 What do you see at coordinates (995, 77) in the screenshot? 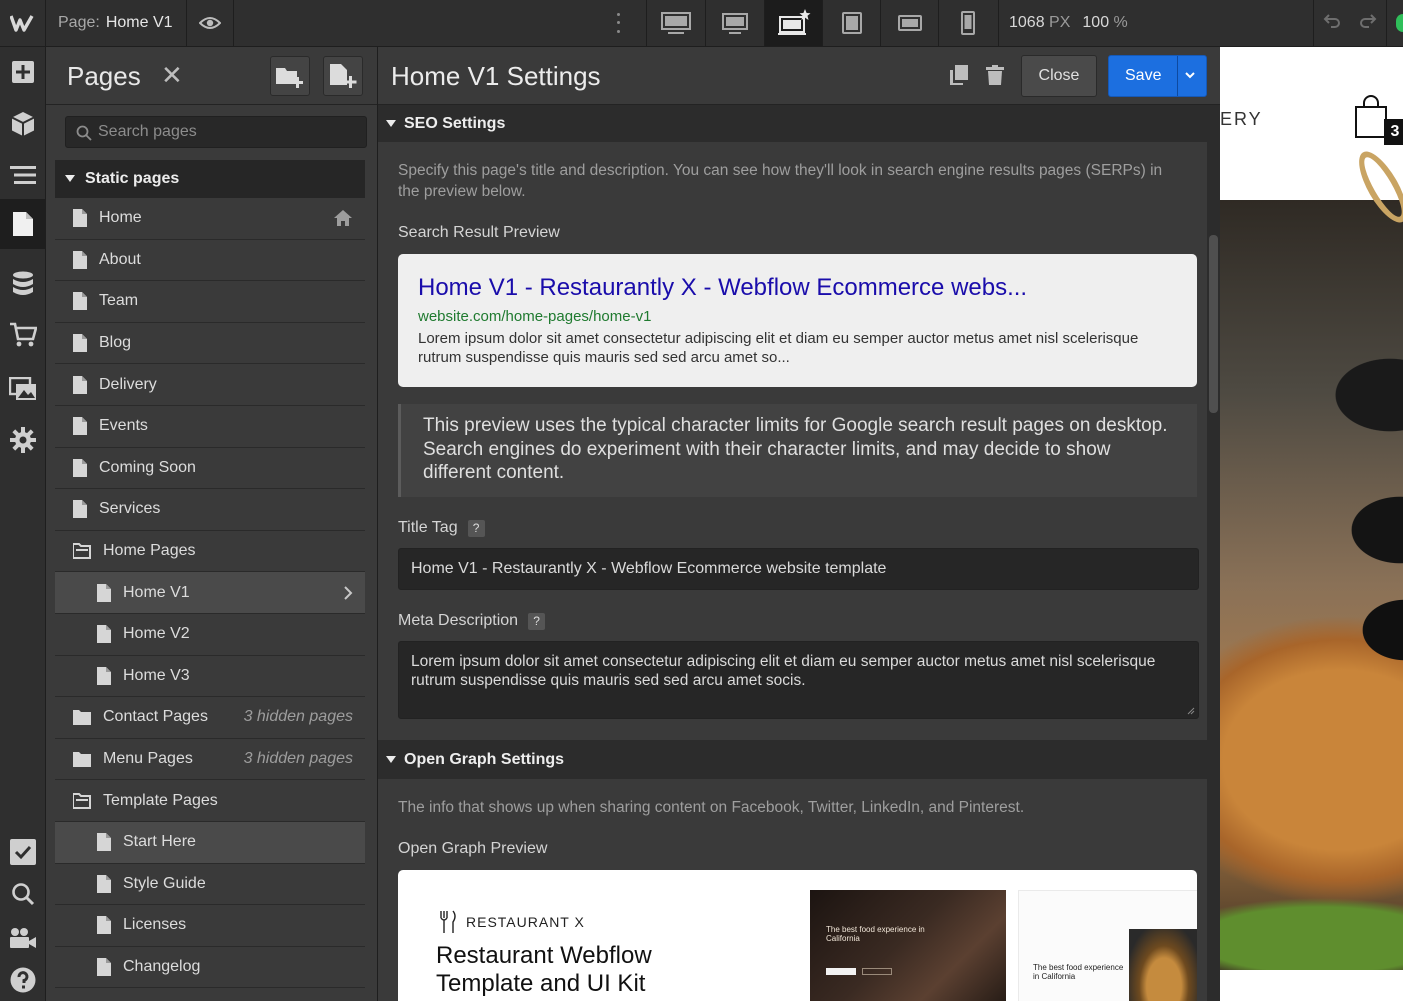
I see `delete-page-icon` at bounding box center [995, 77].